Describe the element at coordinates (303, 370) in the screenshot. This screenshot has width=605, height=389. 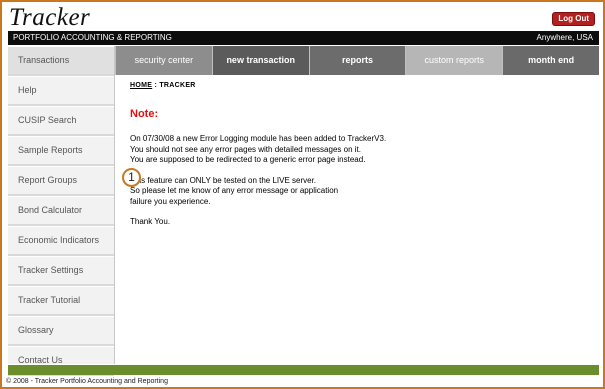
I see `footer-accent-bar` at that location.